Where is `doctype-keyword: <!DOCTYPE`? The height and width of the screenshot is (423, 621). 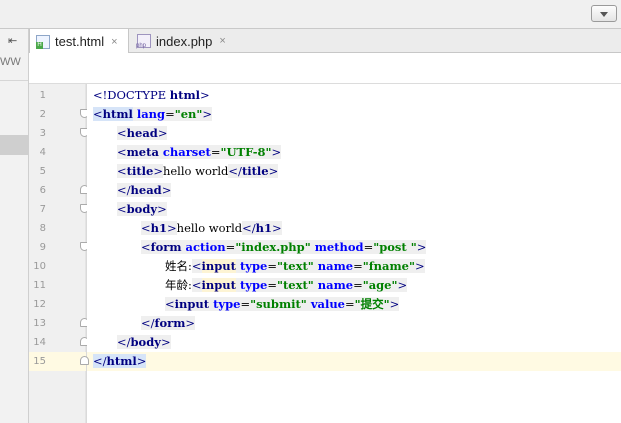
doctype-keyword: <!DOCTYPE is located at coordinates (131, 95).